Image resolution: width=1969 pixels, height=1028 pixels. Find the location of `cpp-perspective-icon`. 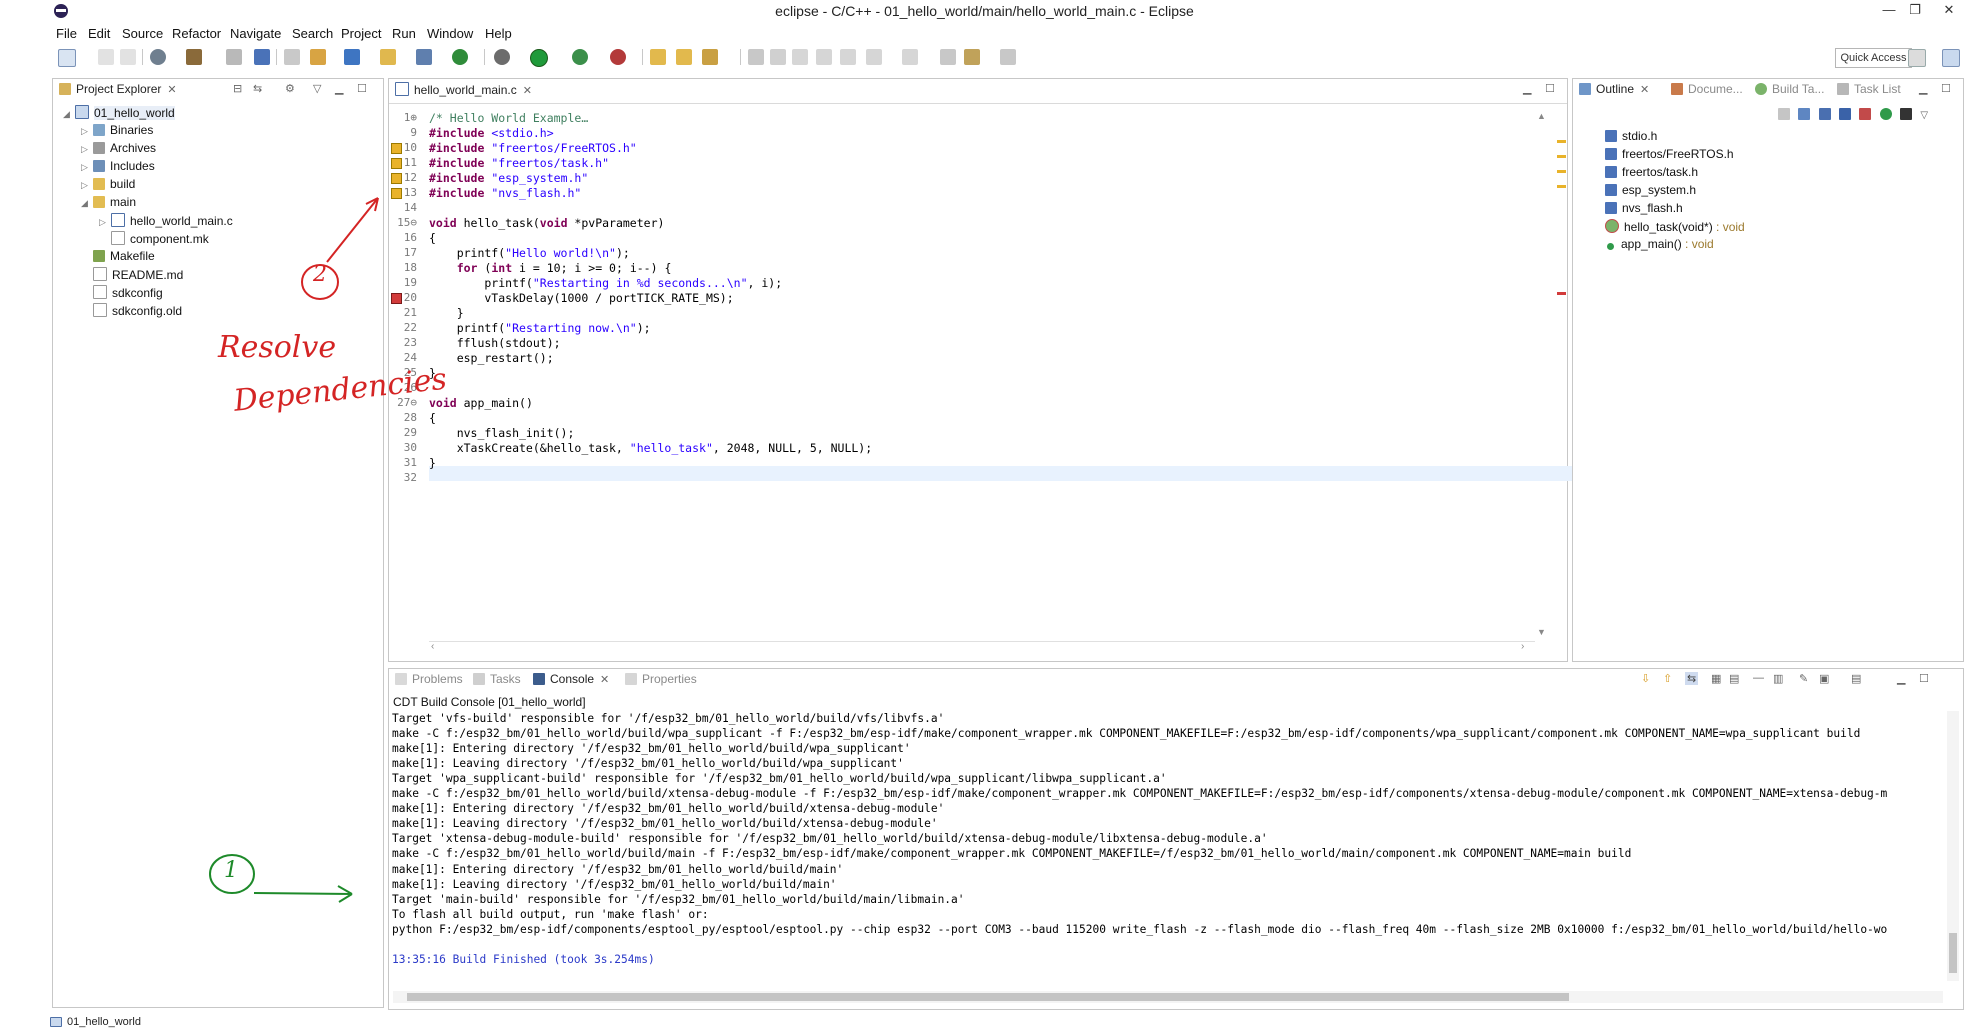

cpp-perspective-icon is located at coordinates (1951, 58).